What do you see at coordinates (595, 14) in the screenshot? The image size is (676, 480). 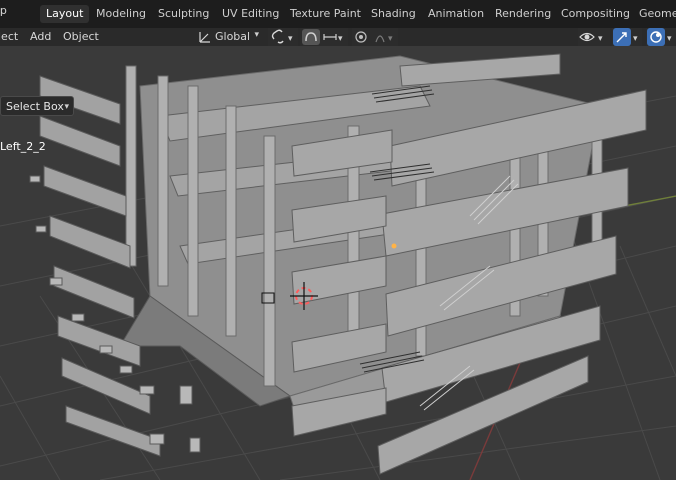 I see `tab-compositing: Compositing` at bounding box center [595, 14].